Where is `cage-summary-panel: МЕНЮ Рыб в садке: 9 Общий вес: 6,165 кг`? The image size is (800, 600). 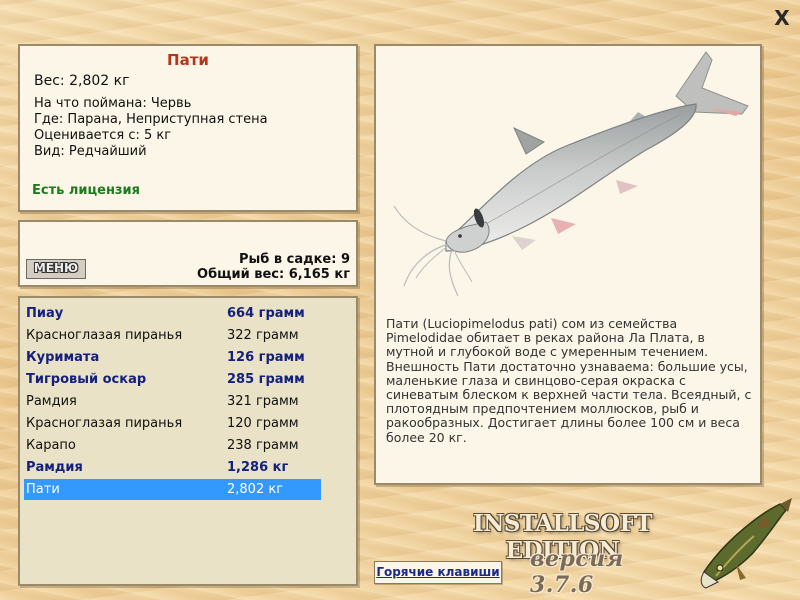
cage-summary-panel: МЕНЮ Рыб в садке: 9 Общий вес: 6,165 кг is located at coordinates (188, 253).